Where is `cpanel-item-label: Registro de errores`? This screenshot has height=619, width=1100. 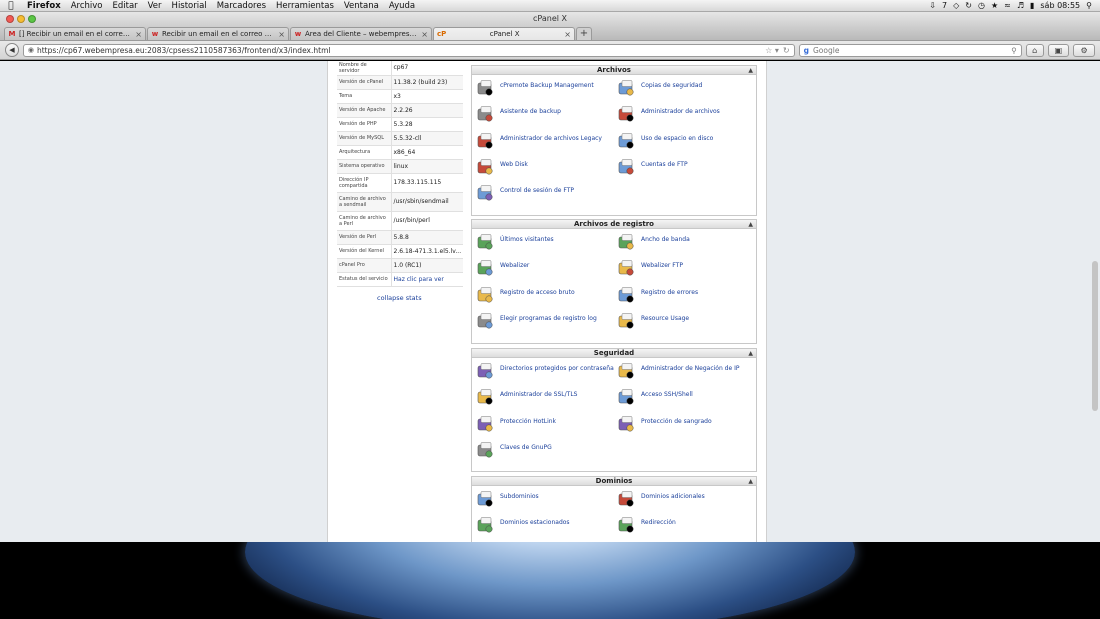
cpanel-item-label: Registro de errores is located at coordinates (669, 291).